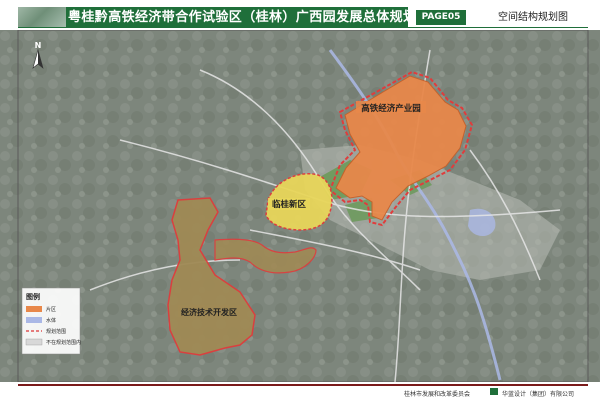 This screenshot has width=600, height=400. What do you see at coordinates (437, 394) in the screenshot?
I see `footer-org-commission: 桂林市发展和改革委员会` at bounding box center [437, 394].